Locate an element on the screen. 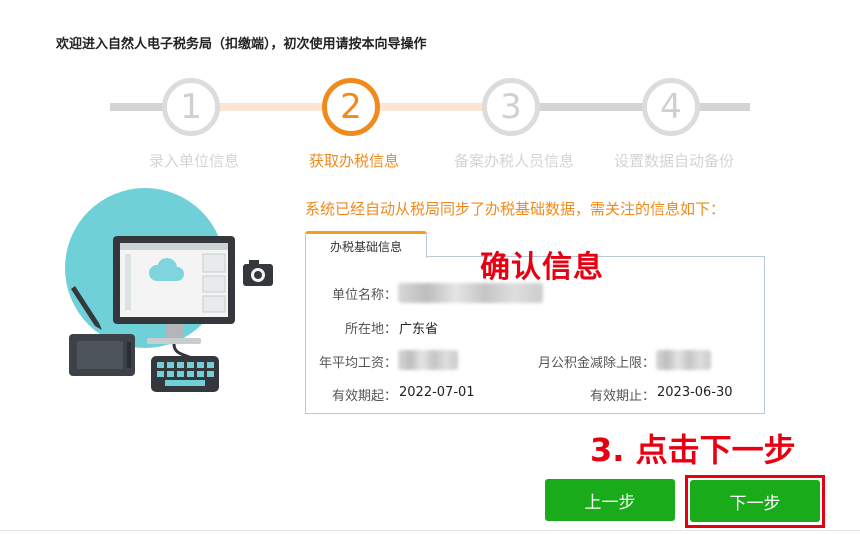 The height and width of the screenshot is (534, 860). step-2-label: 获取办税信息 is located at coordinates (353, 161).